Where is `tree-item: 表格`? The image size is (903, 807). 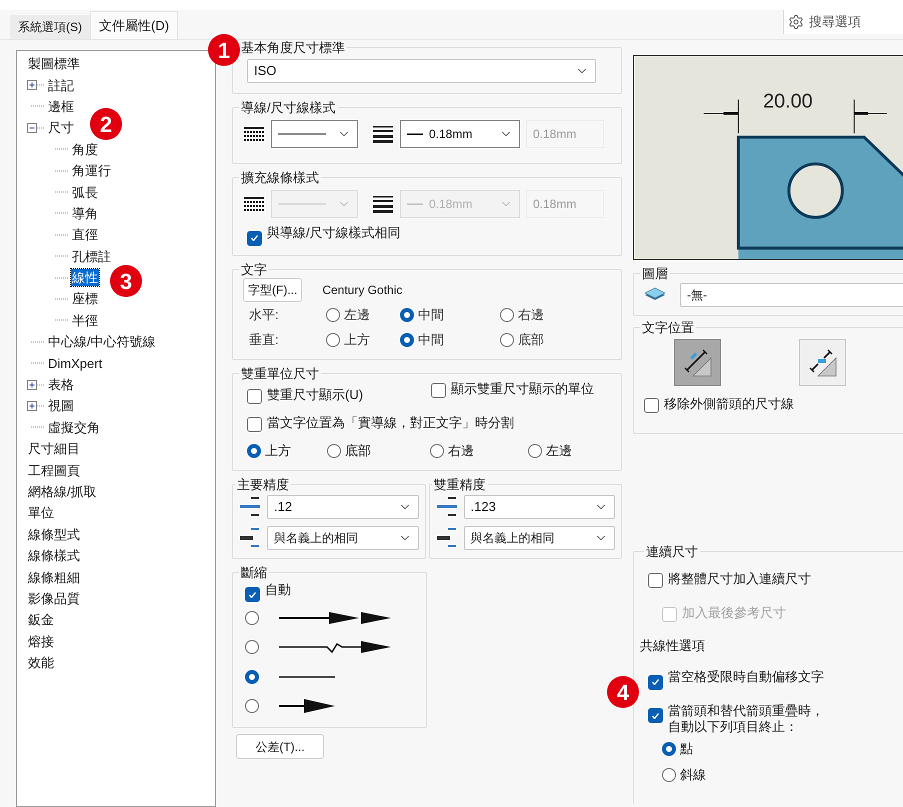
tree-item: 表格 is located at coordinates (61, 385).